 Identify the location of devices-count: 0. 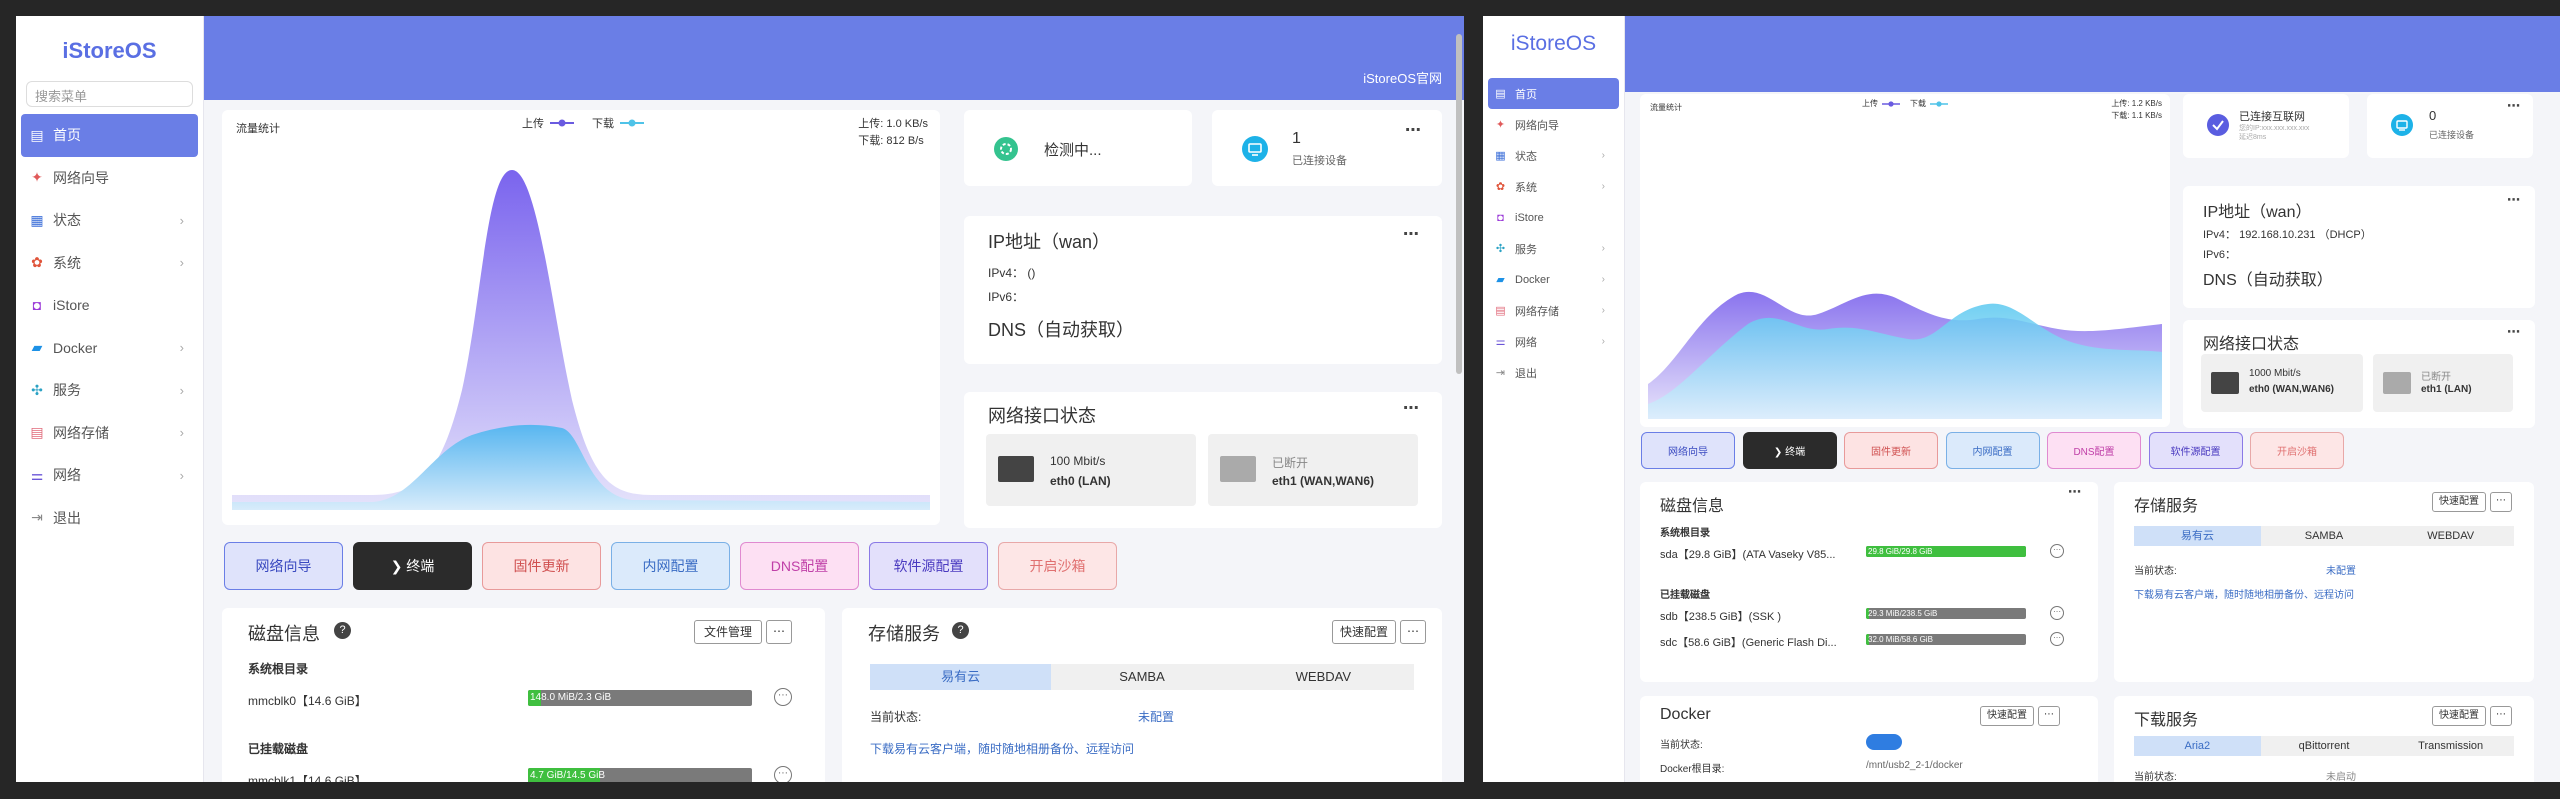
(2433, 115).